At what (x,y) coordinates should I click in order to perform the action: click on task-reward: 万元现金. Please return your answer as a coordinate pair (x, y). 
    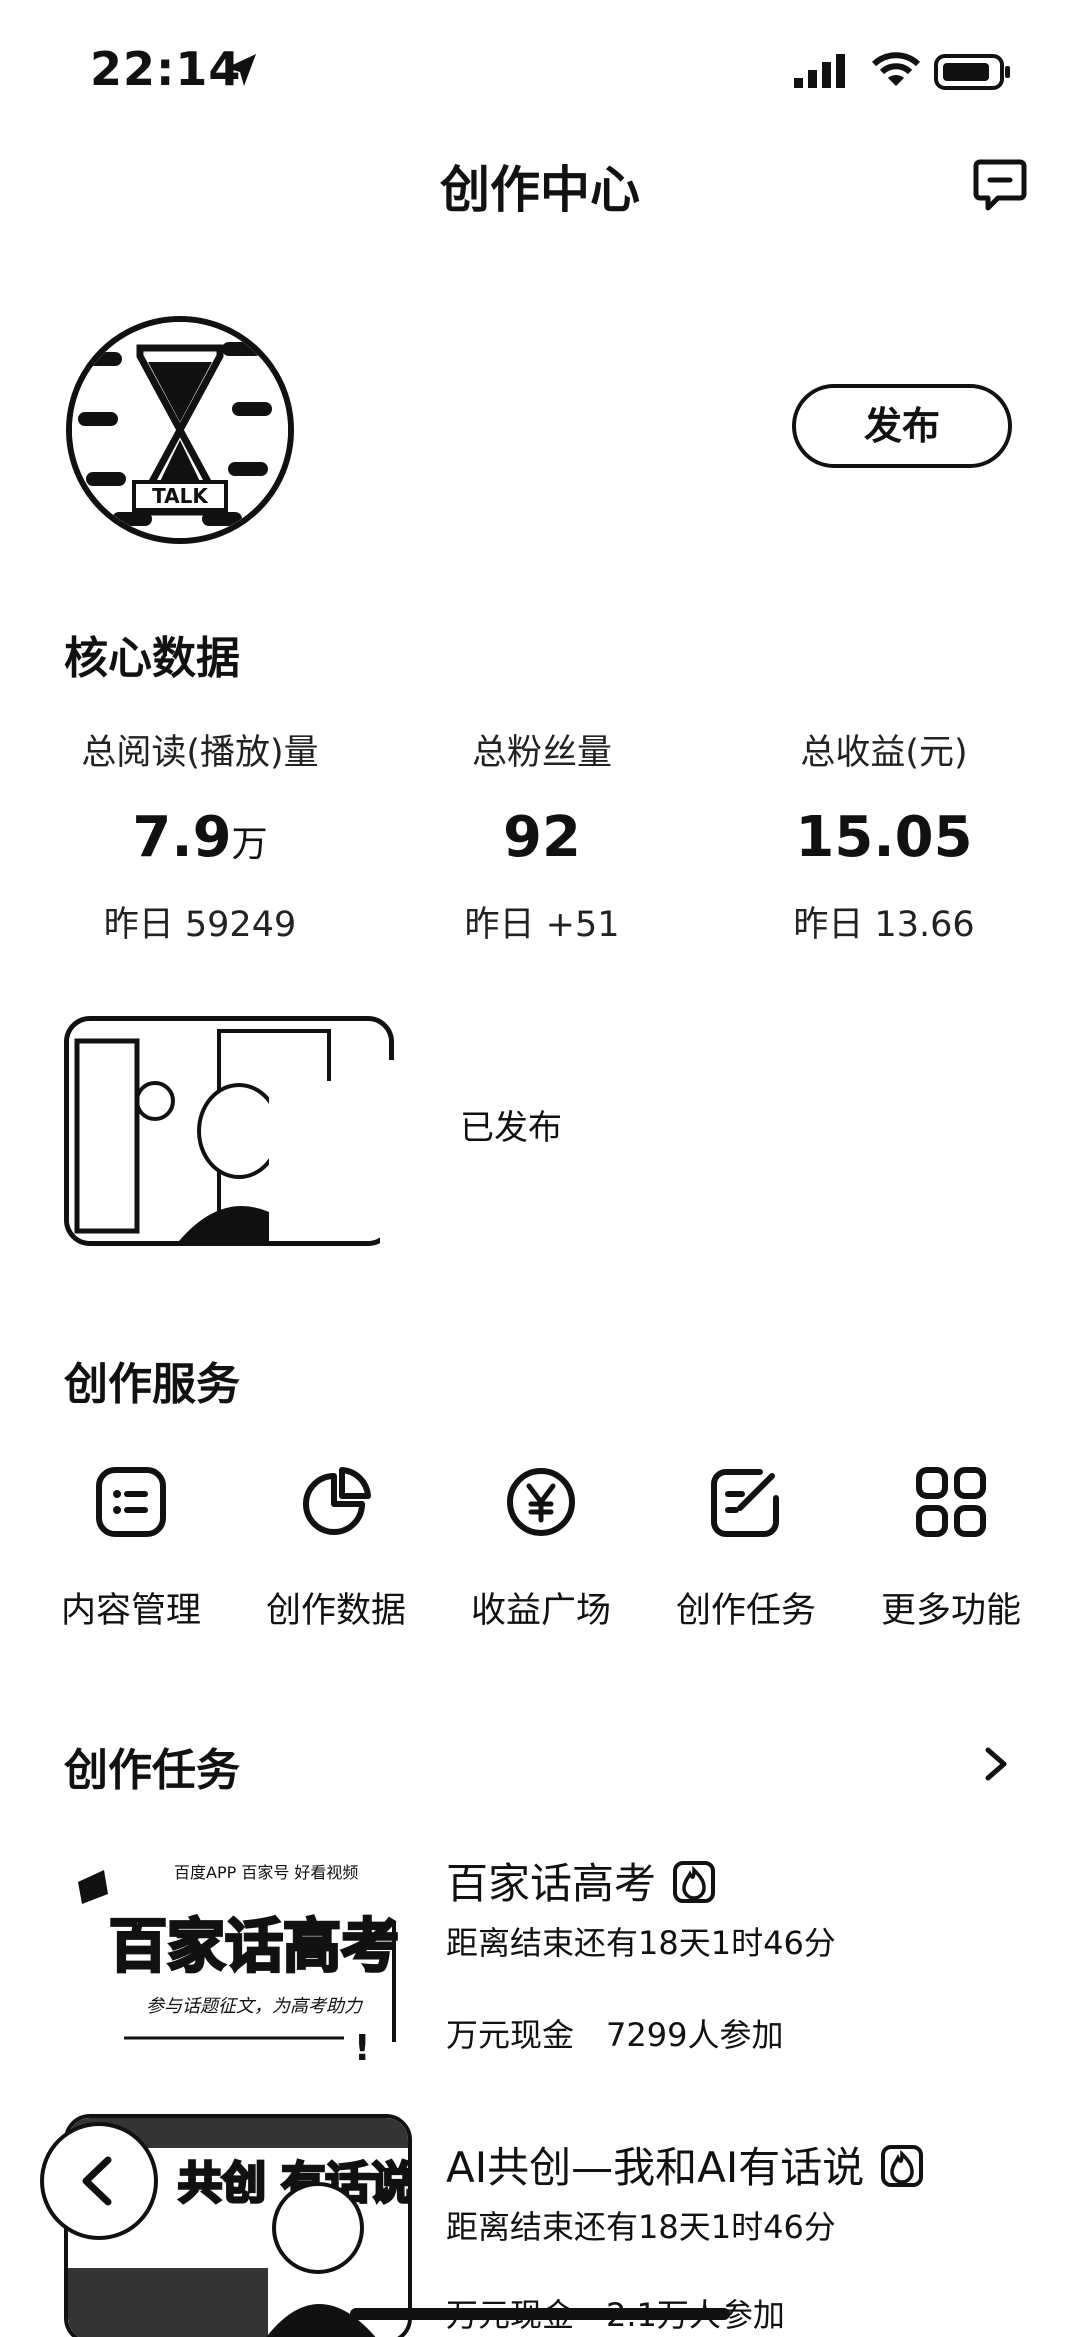
    Looking at the image, I should click on (510, 2035).